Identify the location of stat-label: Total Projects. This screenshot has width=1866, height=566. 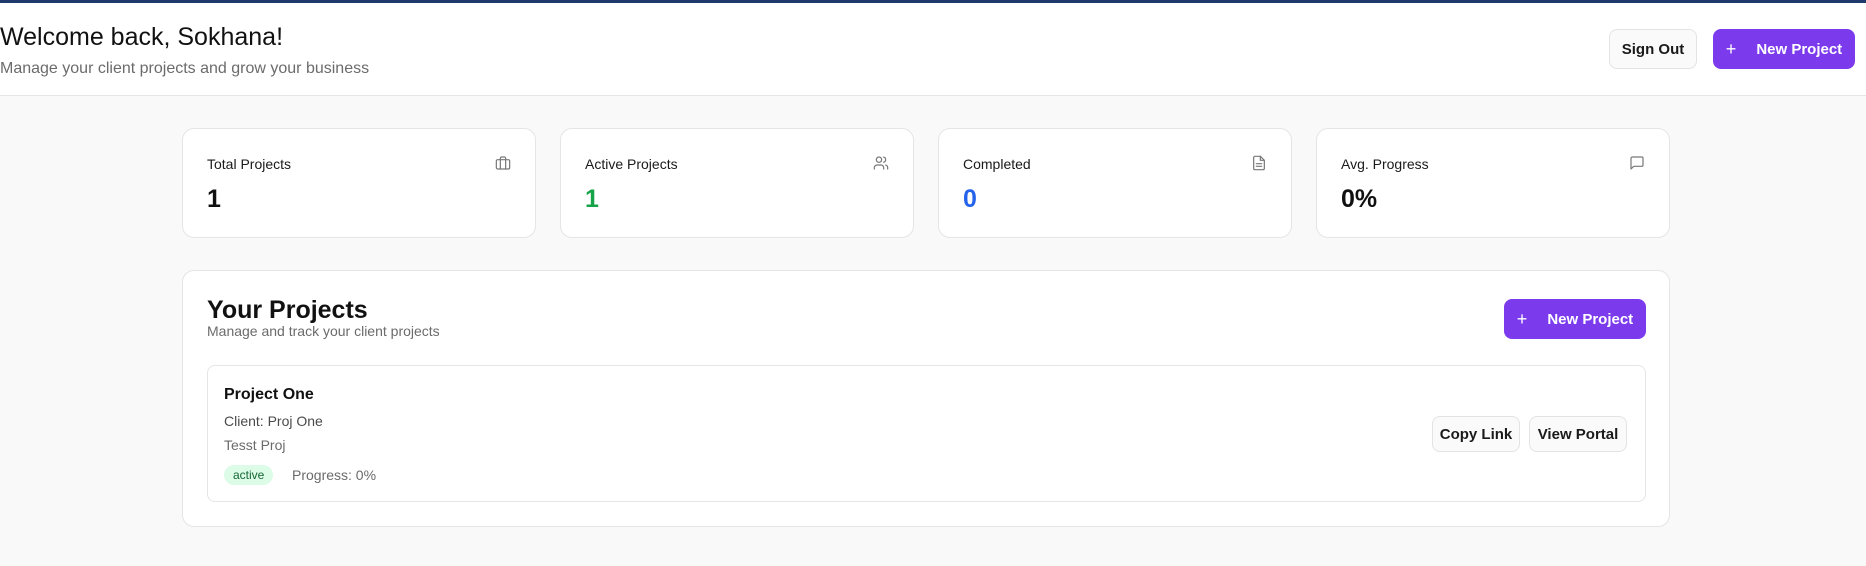
(249, 164).